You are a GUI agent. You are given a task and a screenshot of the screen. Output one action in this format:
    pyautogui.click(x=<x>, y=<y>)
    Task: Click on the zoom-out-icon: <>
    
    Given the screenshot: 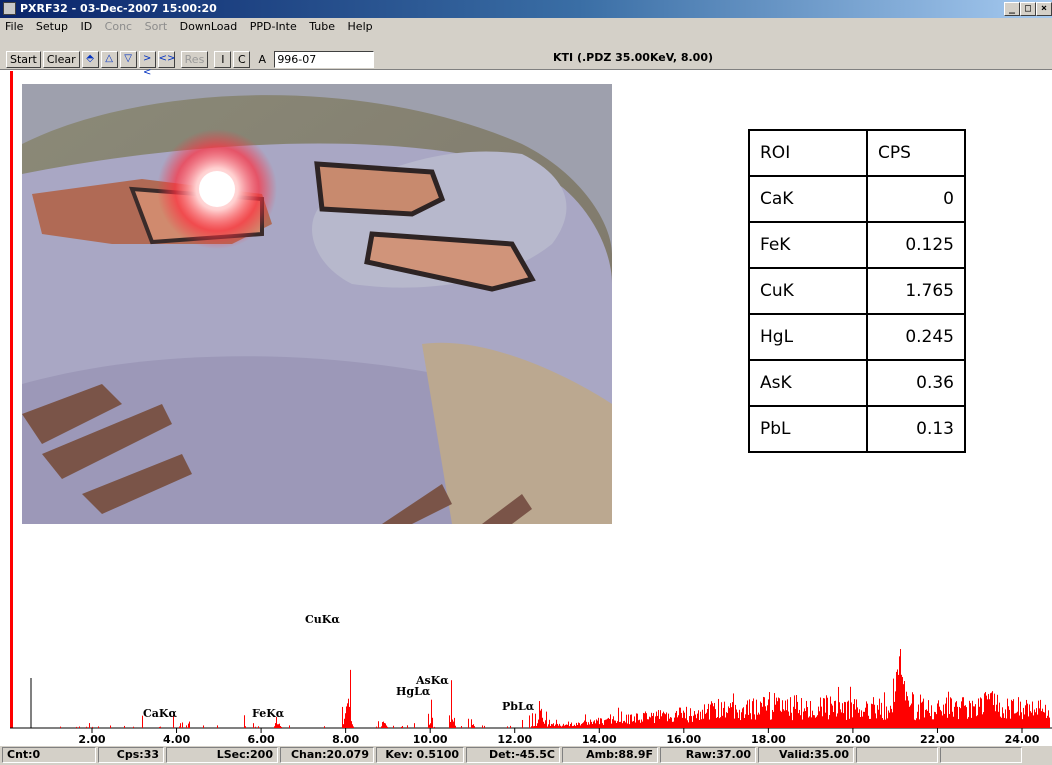 What is the action you would take?
    pyautogui.click(x=166, y=59)
    